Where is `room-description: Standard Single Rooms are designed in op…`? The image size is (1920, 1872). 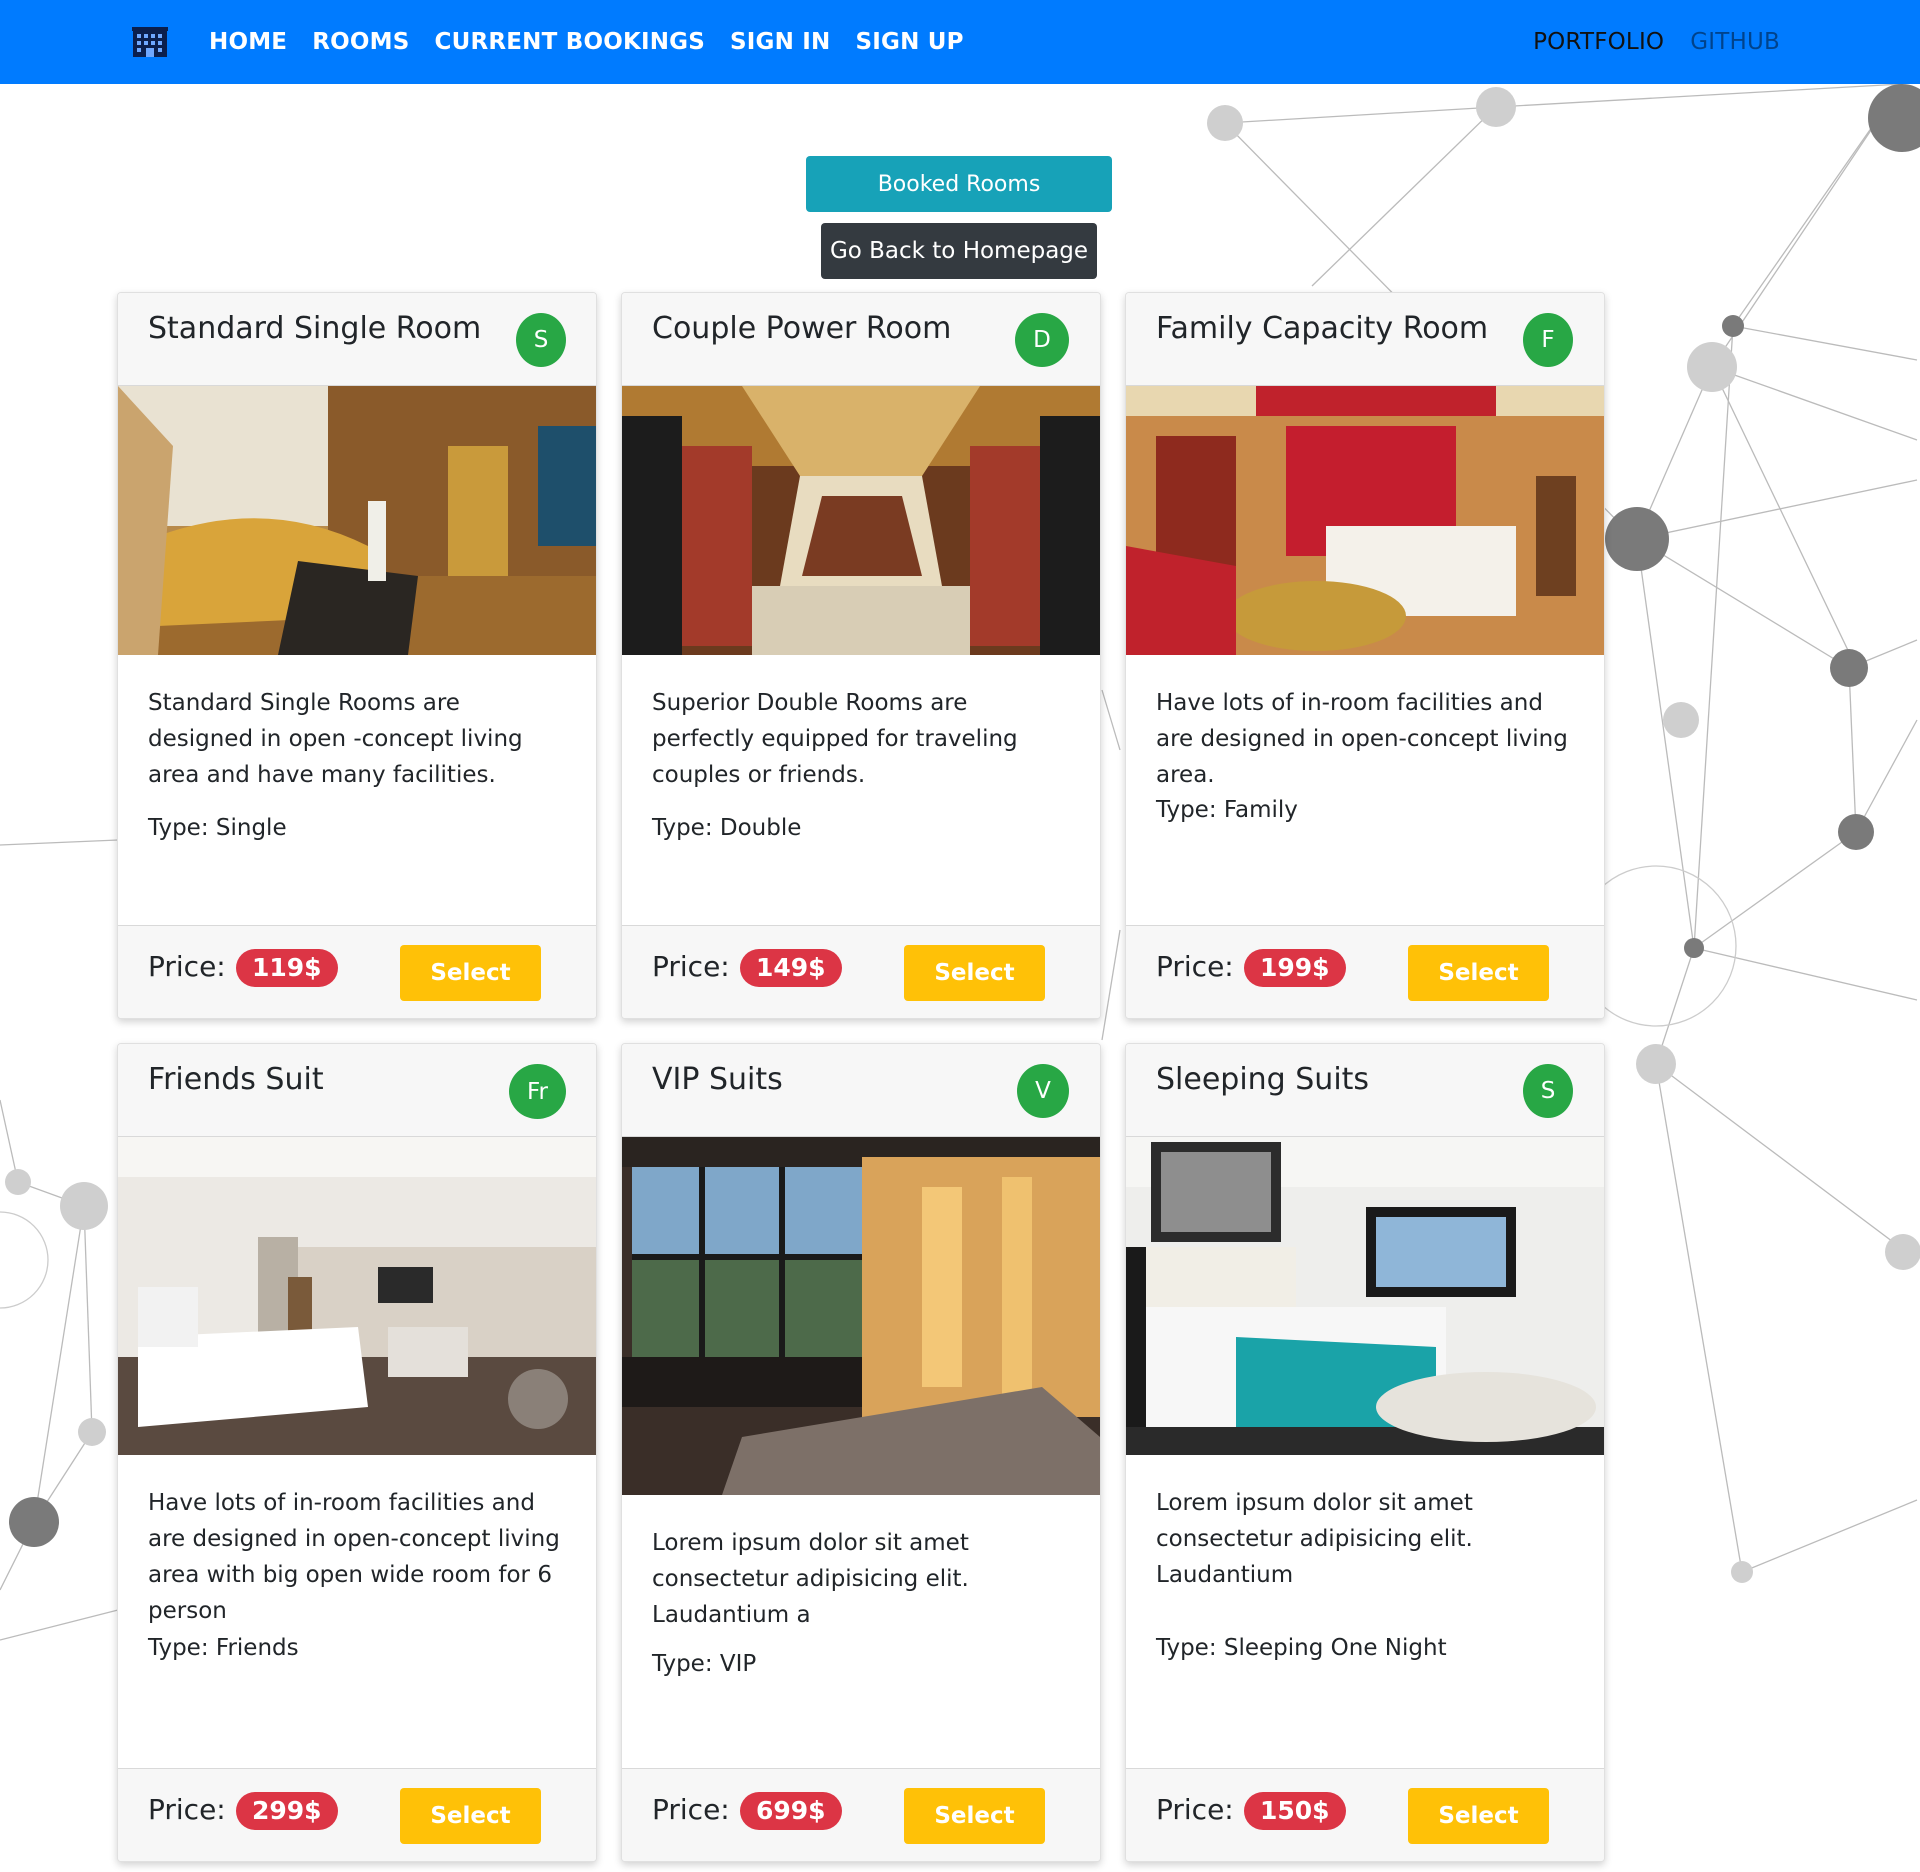
room-description: Standard Single Rooms are designed in op… is located at coordinates (335, 739).